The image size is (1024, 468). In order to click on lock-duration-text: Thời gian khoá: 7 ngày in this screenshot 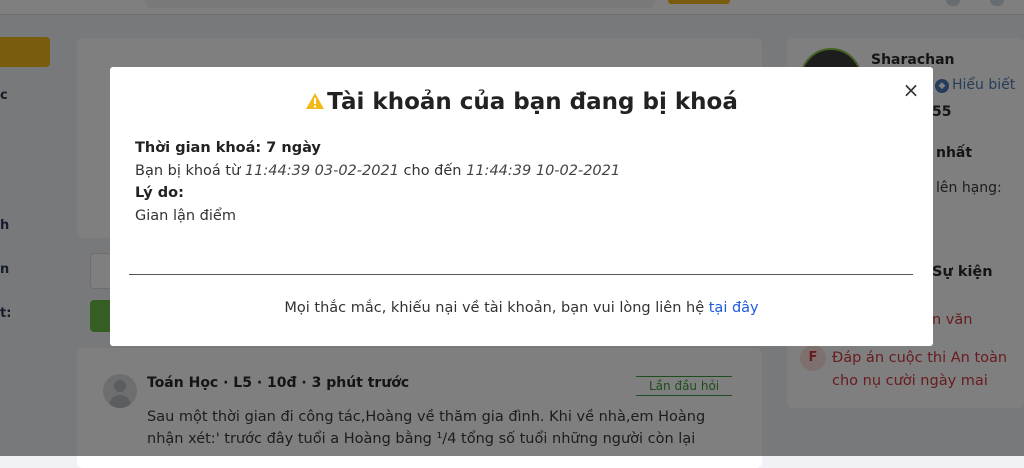, I will do `click(228, 148)`.